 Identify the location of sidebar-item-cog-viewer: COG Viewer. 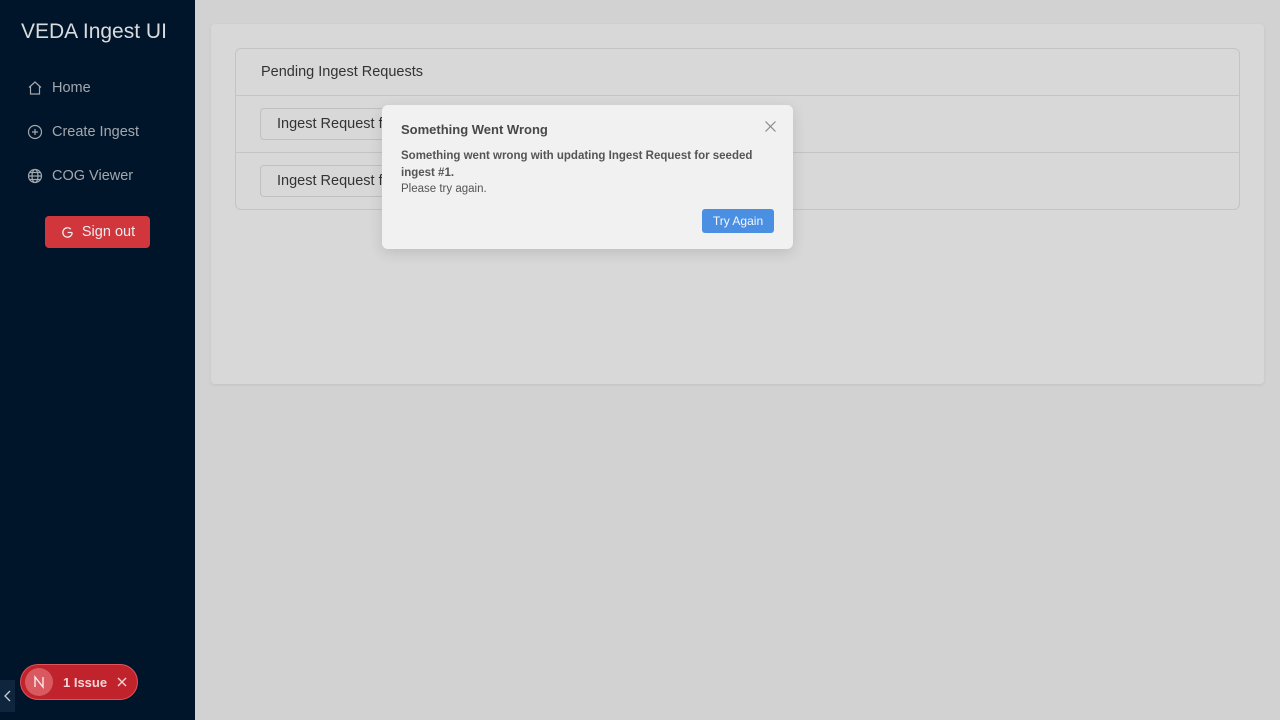
(97, 176).